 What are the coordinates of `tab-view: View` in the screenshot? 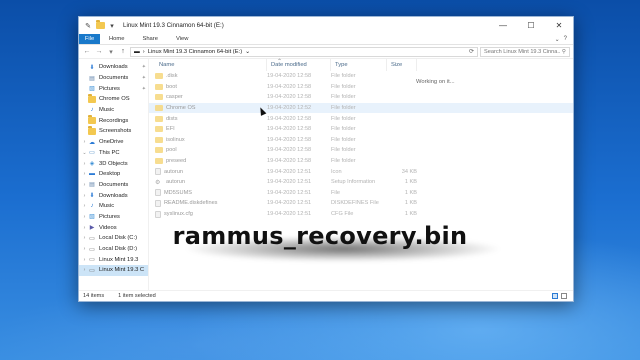 It's located at (182, 39).